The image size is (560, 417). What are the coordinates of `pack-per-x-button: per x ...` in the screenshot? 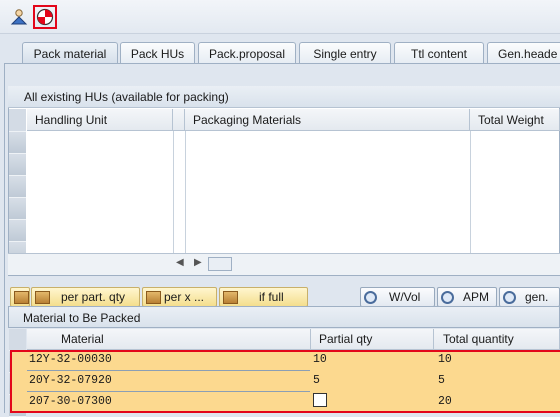 It's located at (179, 297).